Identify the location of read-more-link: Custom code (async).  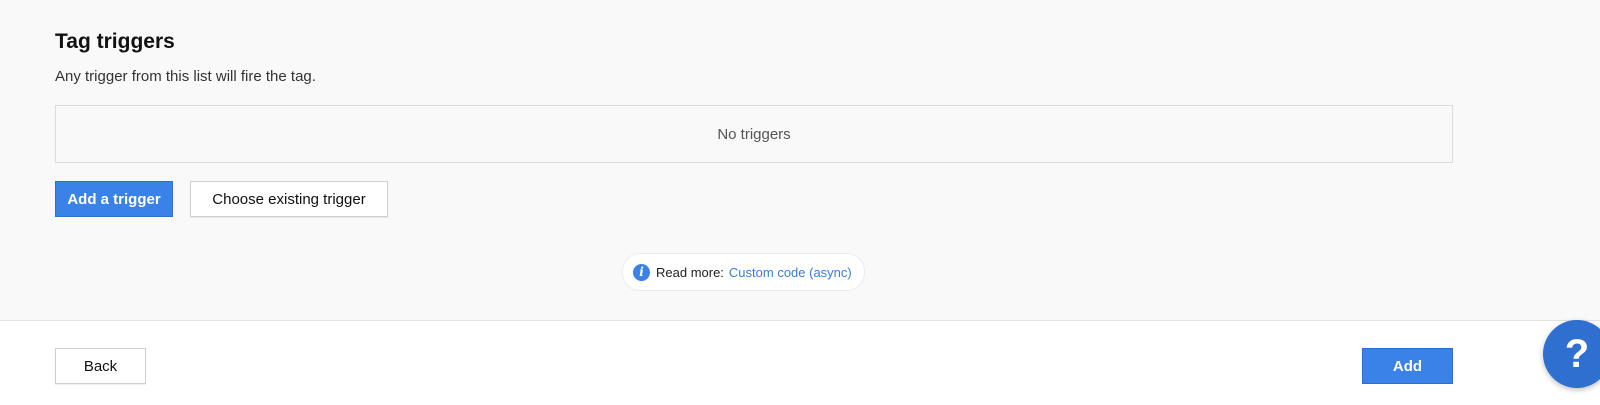
(790, 272).